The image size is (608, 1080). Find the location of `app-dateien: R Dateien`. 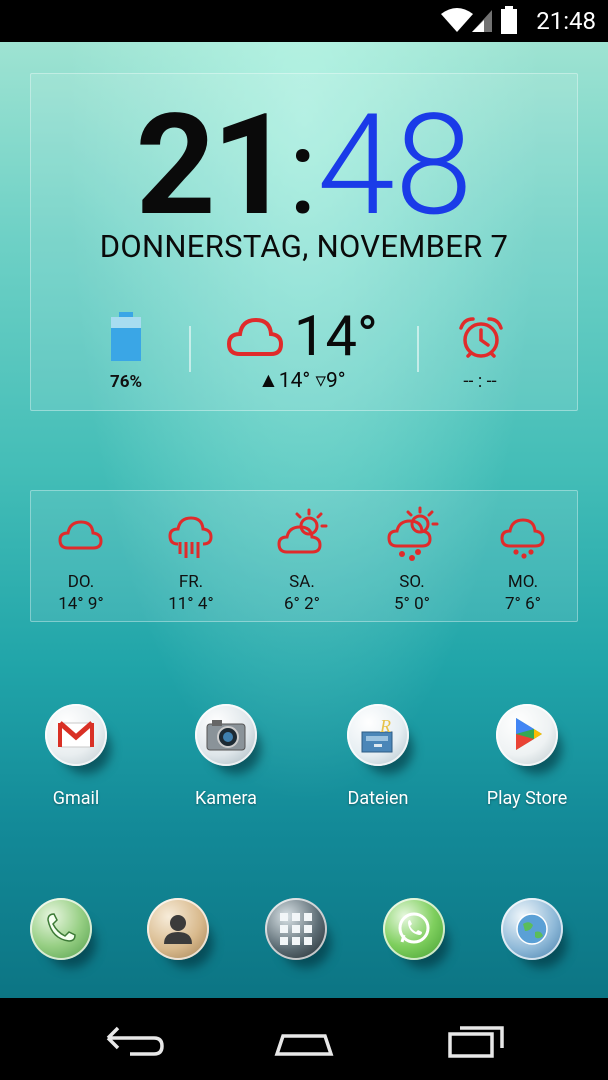

app-dateien: R Dateien is located at coordinates (378, 756).